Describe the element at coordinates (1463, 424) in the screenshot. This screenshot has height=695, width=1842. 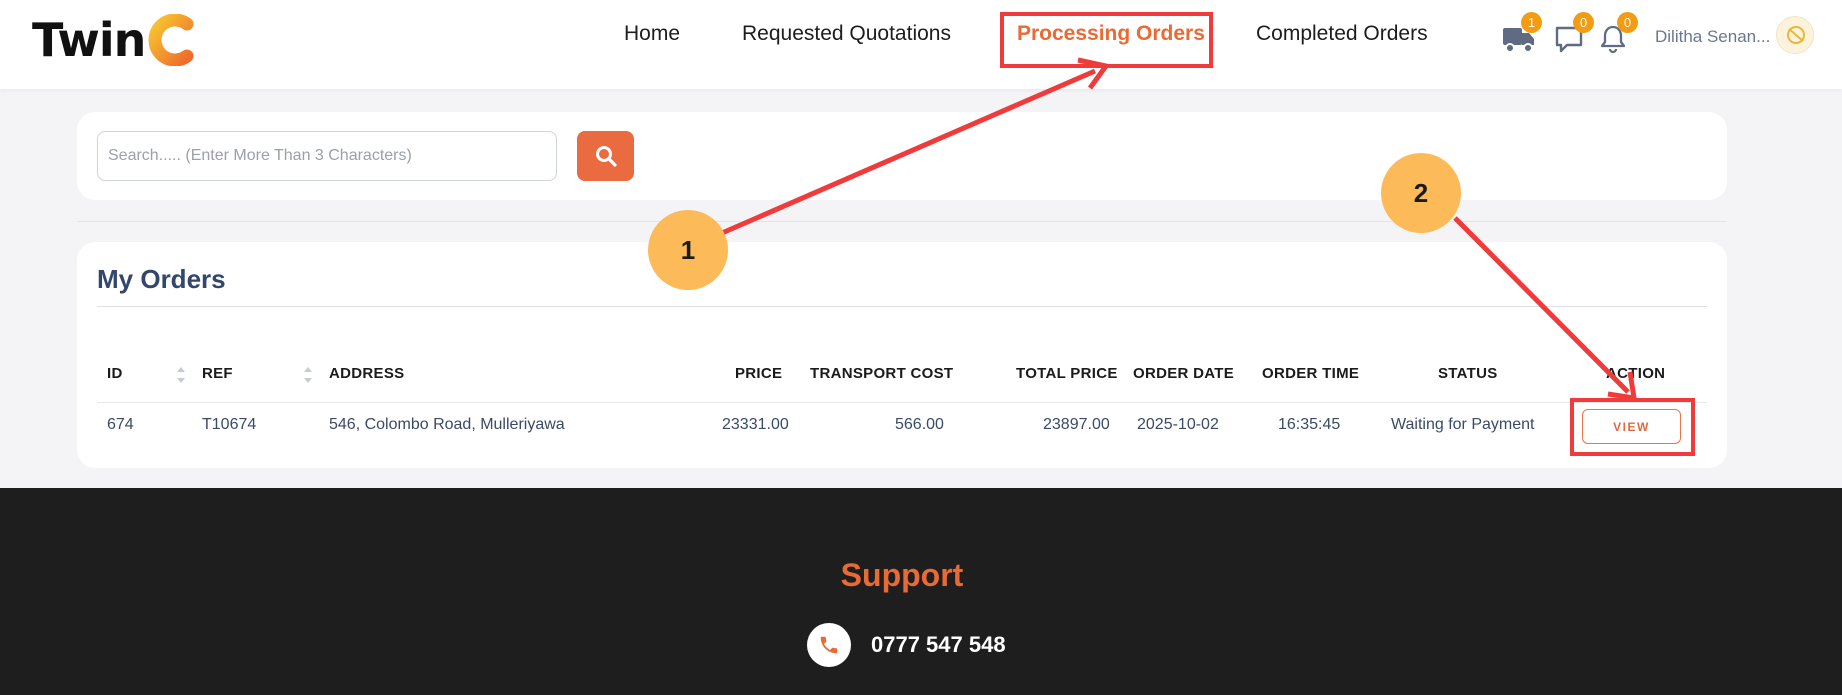
I see `cell-status: Waiting for Payment` at that location.